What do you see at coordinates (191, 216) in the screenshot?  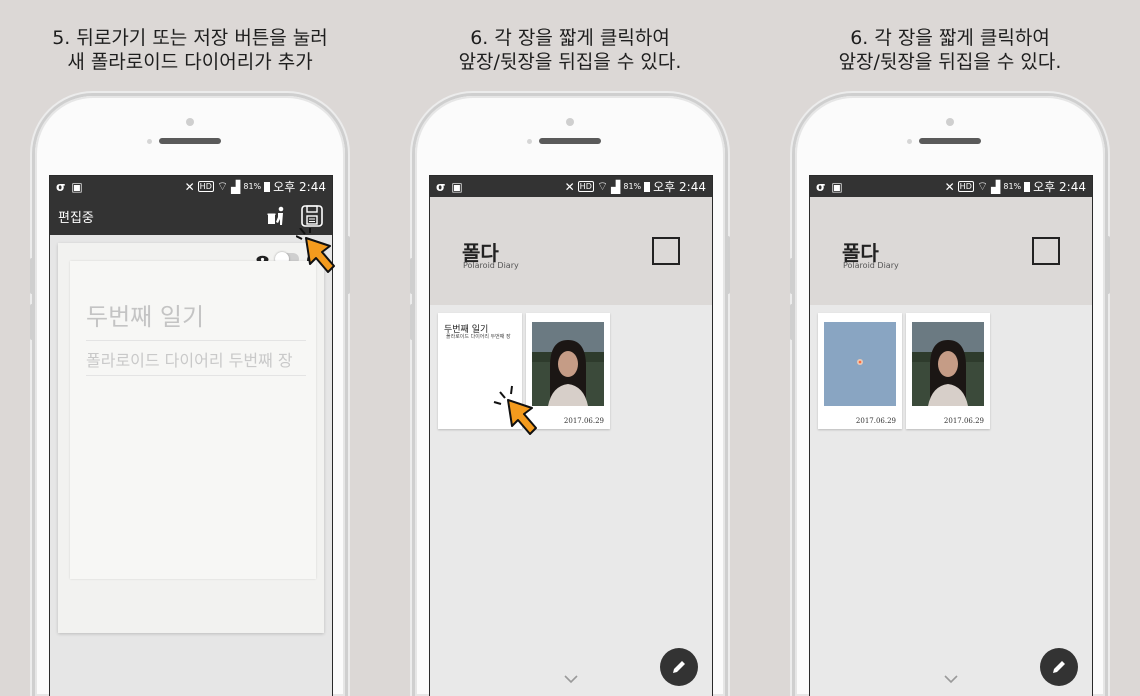 I see `edit-toolbar: 편집중` at bounding box center [191, 216].